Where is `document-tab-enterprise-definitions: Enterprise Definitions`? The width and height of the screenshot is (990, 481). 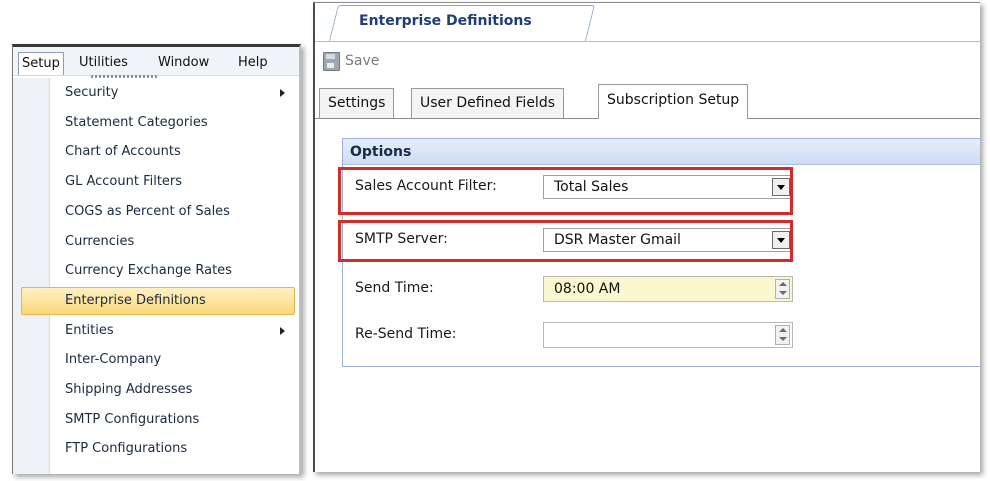 document-tab-enterprise-definitions: Enterprise Definitions is located at coordinates (445, 21).